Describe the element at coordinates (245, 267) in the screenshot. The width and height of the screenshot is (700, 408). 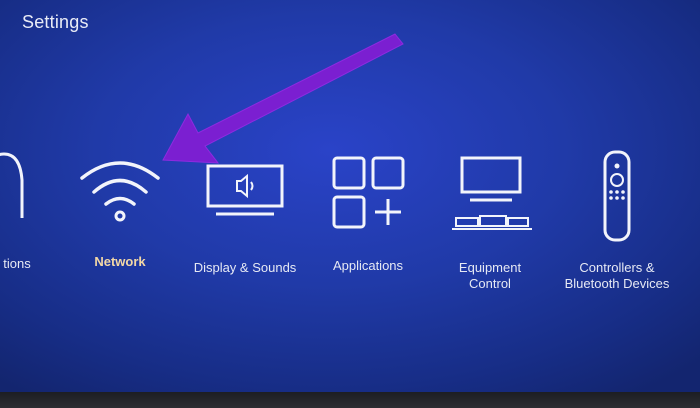
I see `menu-item-label: Display & Sounds` at that location.